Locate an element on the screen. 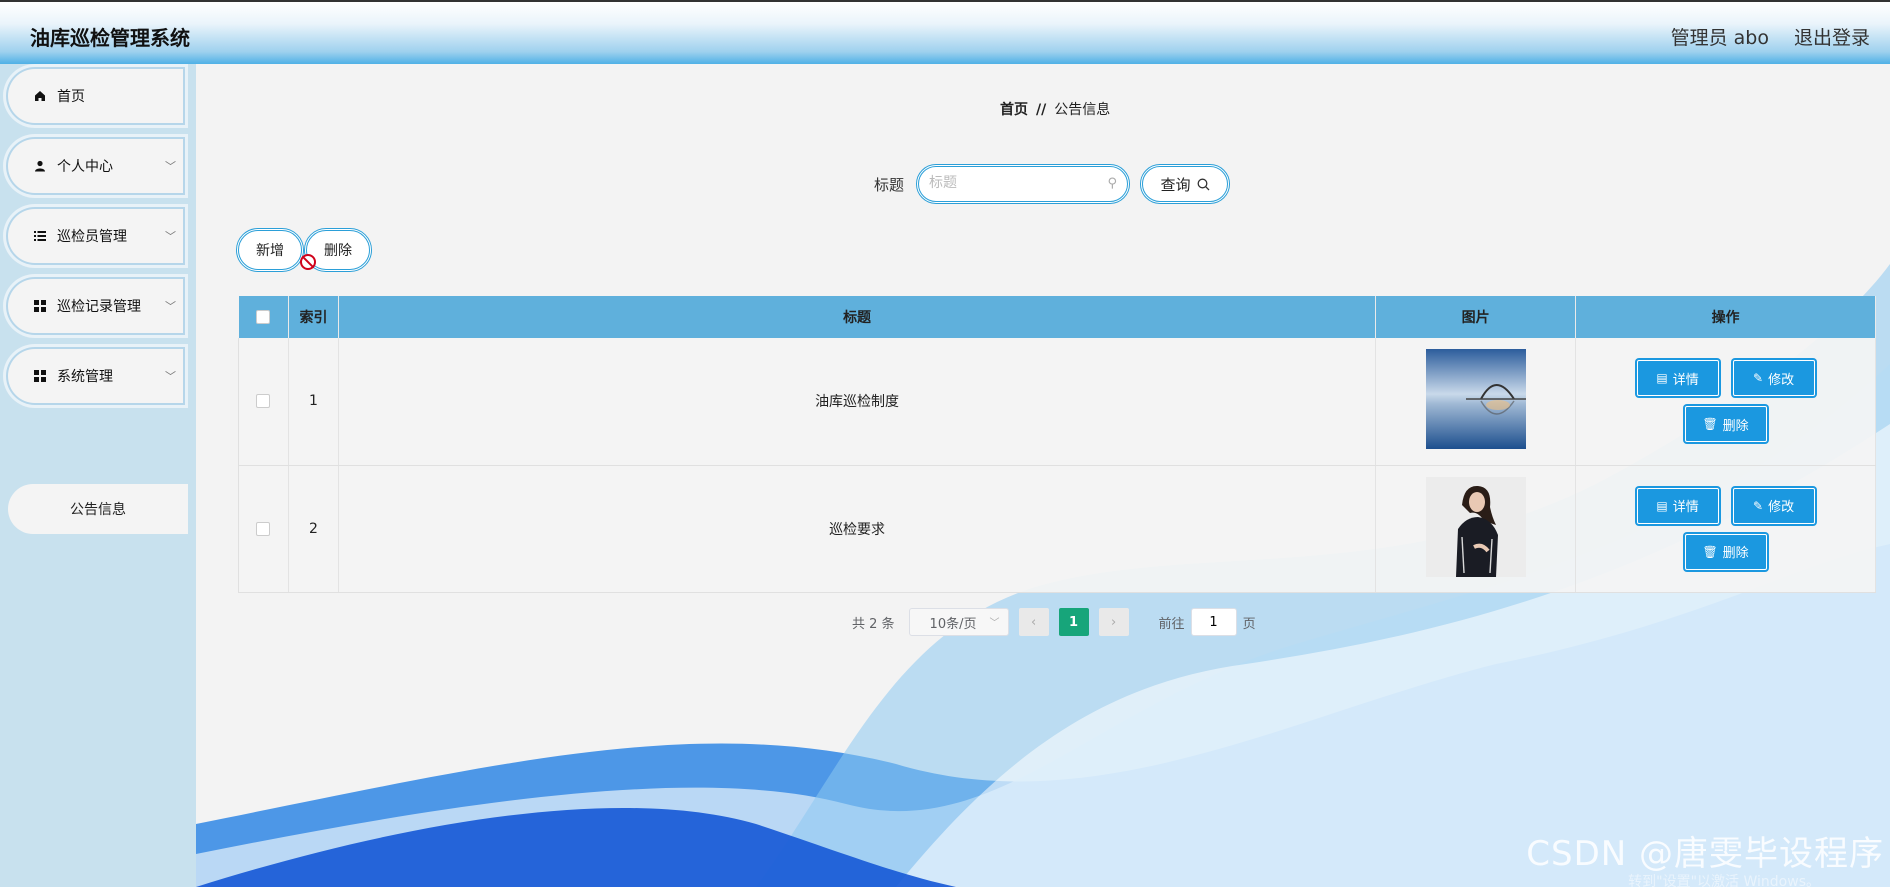 The width and height of the screenshot is (1890, 887). user-icon is located at coordinates (40, 166).